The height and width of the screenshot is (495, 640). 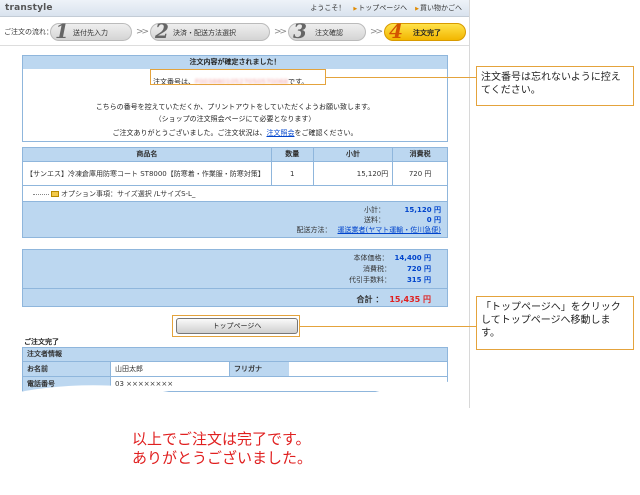 What do you see at coordinates (67, 369) in the screenshot?
I see `customer-name-label: お名前` at bounding box center [67, 369].